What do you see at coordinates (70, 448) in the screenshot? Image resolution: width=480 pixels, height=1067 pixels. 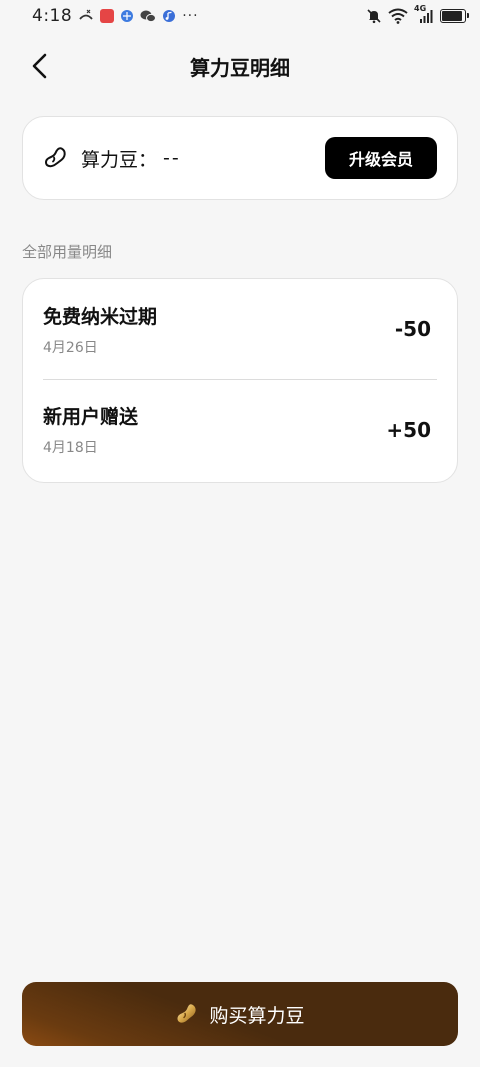 I see `record-date: 4月18日` at bounding box center [70, 448].